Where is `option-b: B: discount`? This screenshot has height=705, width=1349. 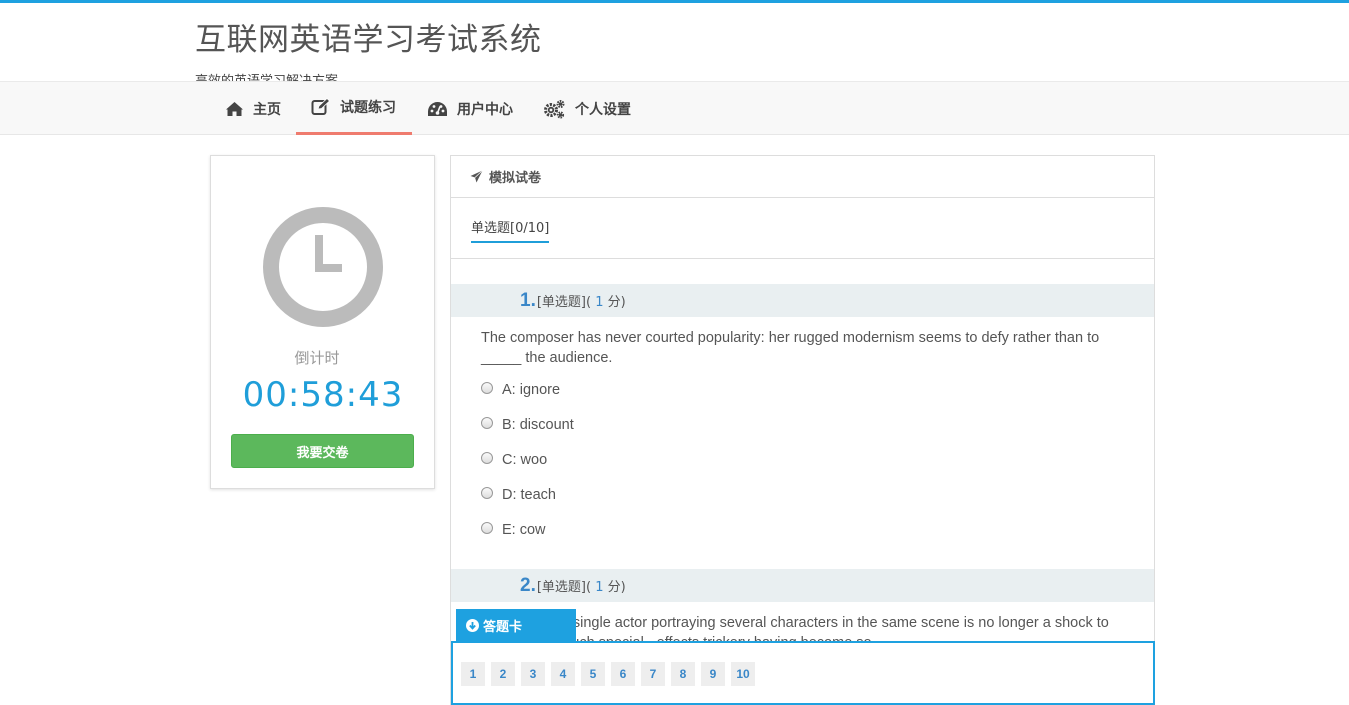
option-b: B: discount is located at coordinates (527, 425).